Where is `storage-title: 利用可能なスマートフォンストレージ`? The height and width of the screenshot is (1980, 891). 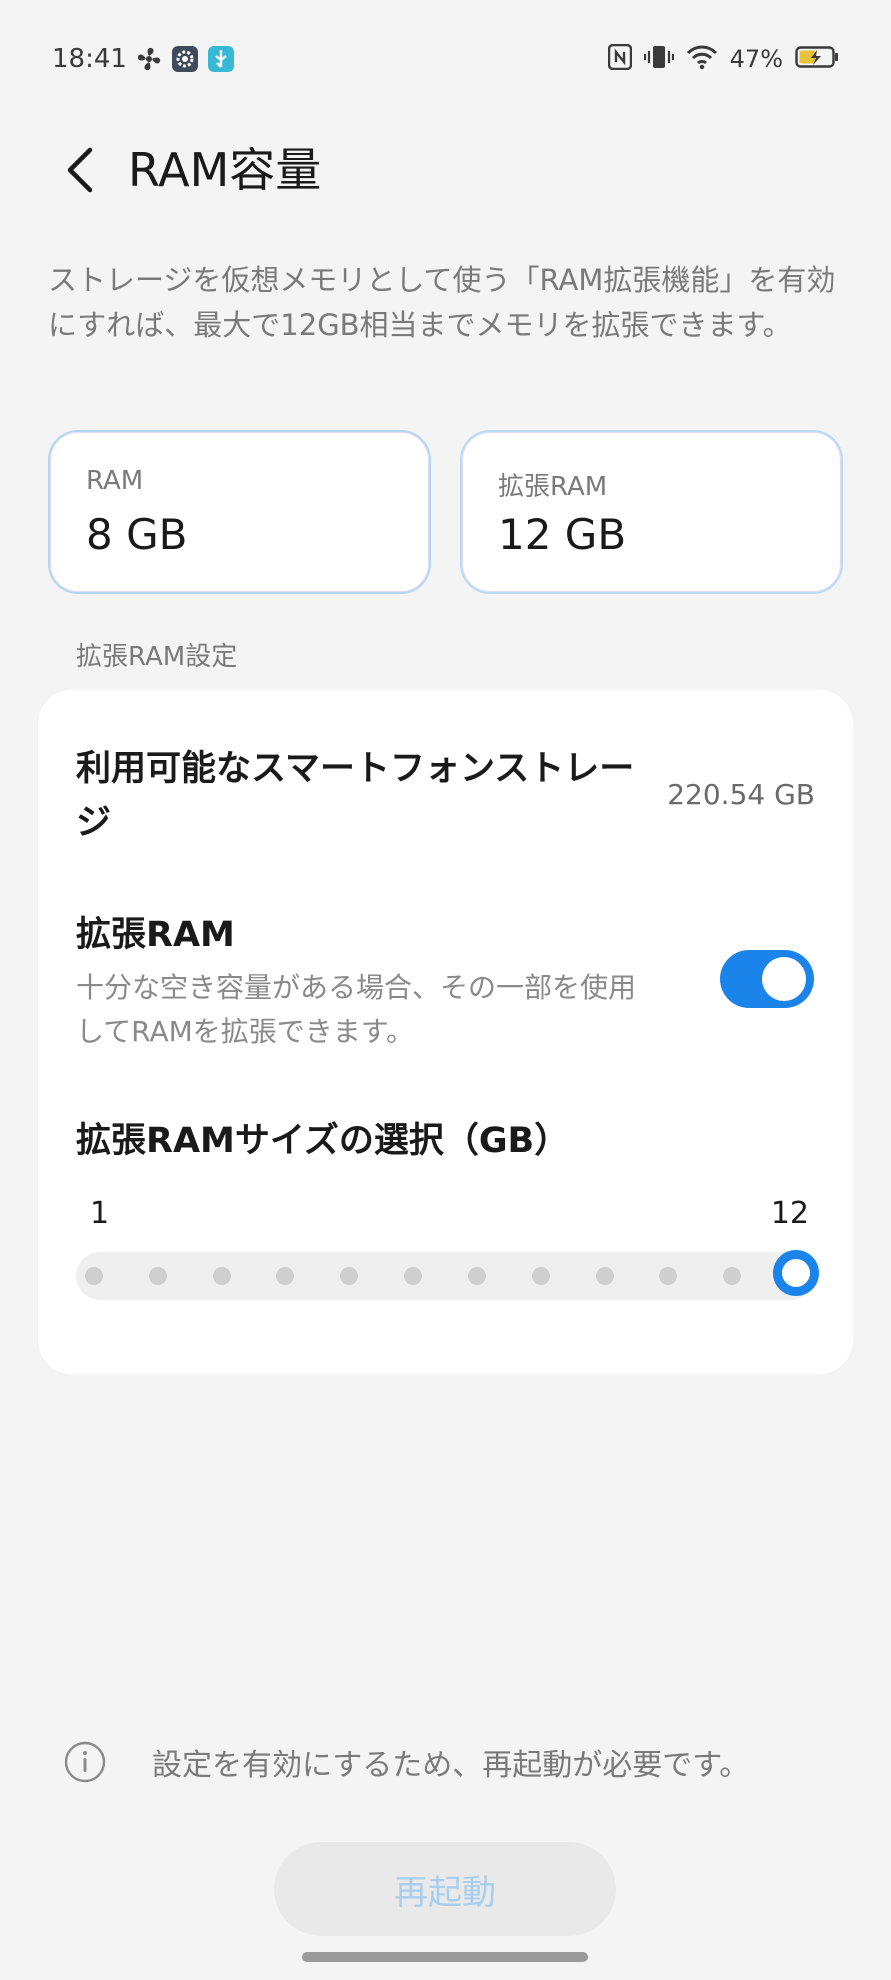 storage-title: 利用可能なスマートフォンストレージ is located at coordinates (355, 796).